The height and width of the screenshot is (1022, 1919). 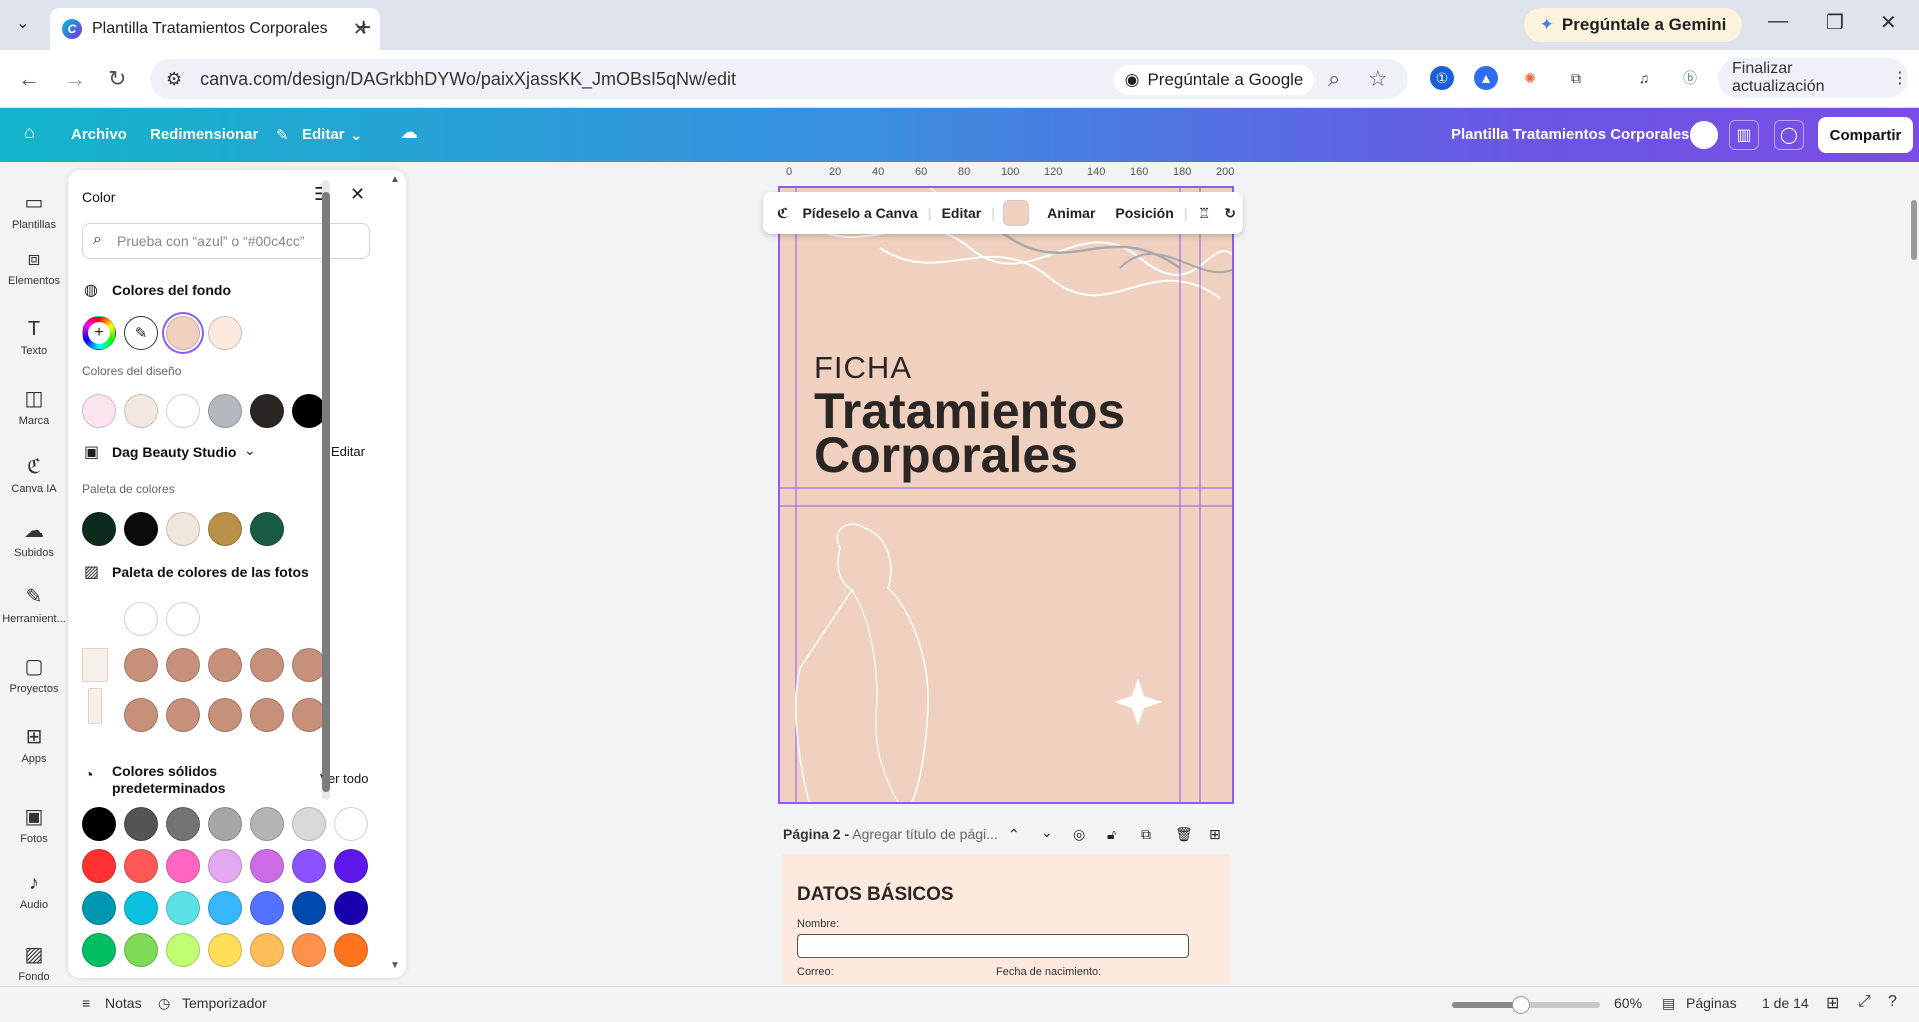 What do you see at coordinates (395, 179) in the screenshot?
I see `scroll-up-arrow-icon: ▲` at bounding box center [395, 179].